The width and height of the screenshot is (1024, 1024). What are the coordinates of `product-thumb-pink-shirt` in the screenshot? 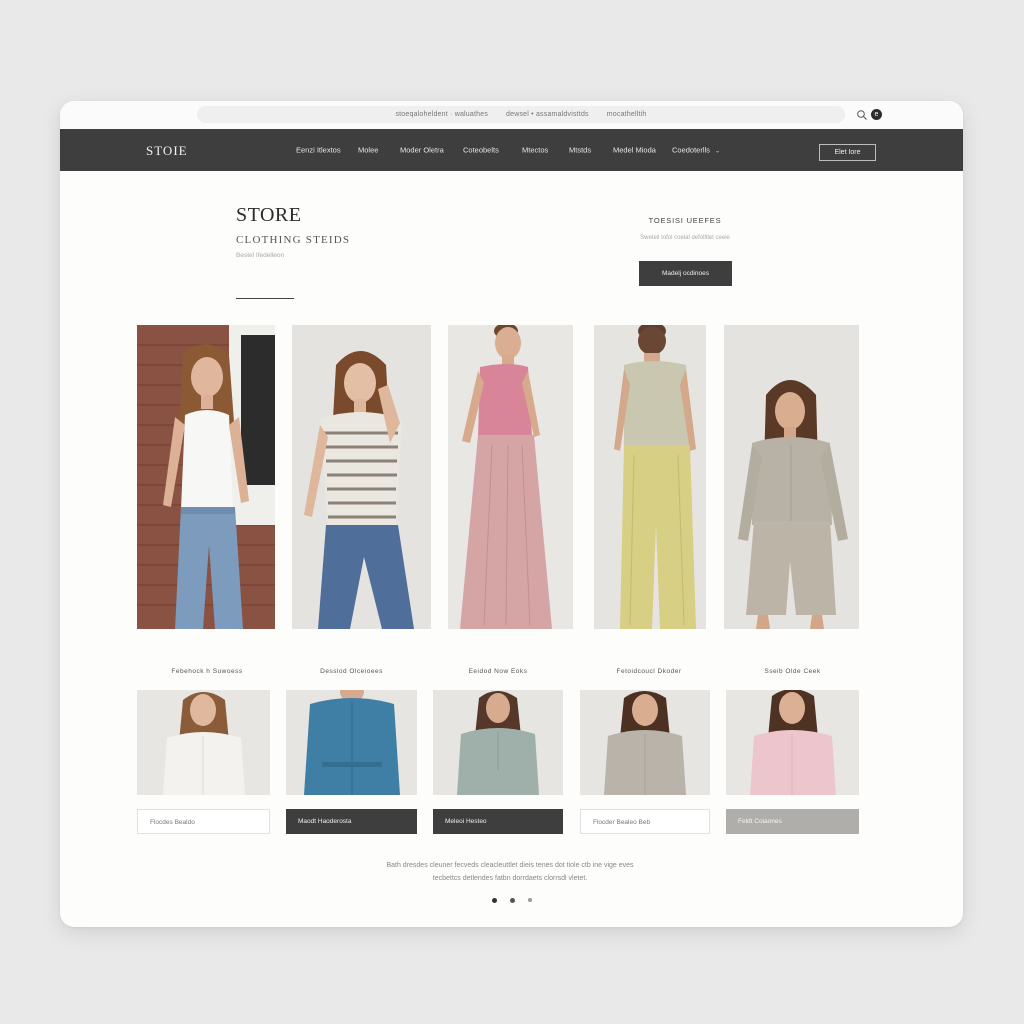 It's located at (792, 742).